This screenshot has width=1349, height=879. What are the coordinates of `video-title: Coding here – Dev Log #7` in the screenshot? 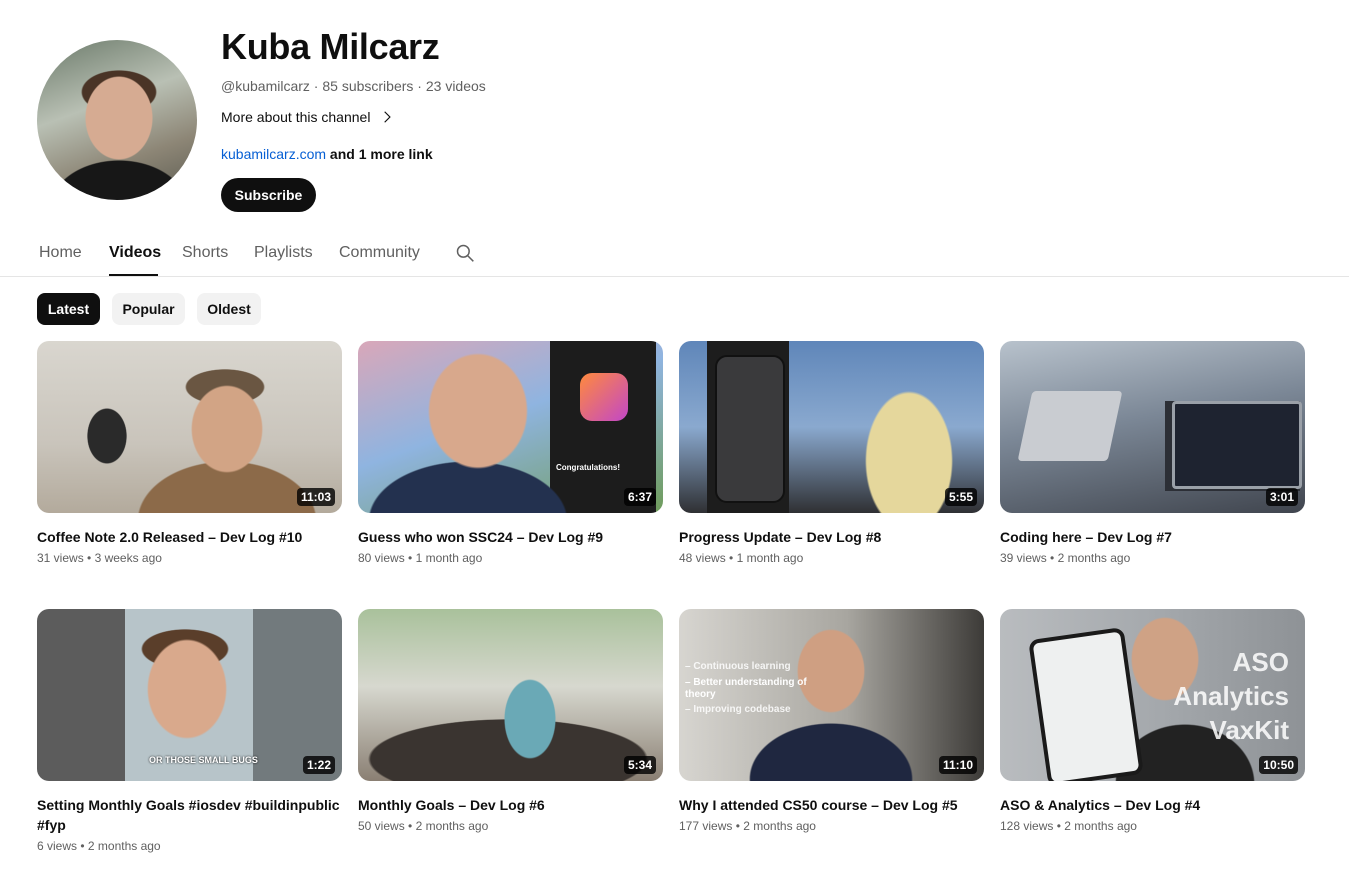 It's located at (1152, 537).